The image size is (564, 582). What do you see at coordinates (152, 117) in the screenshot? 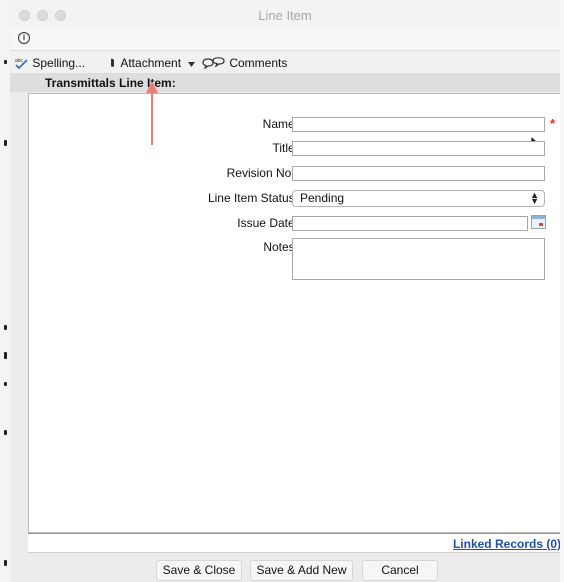
I see `annotation-arrow` at bounding box center [152, 117].